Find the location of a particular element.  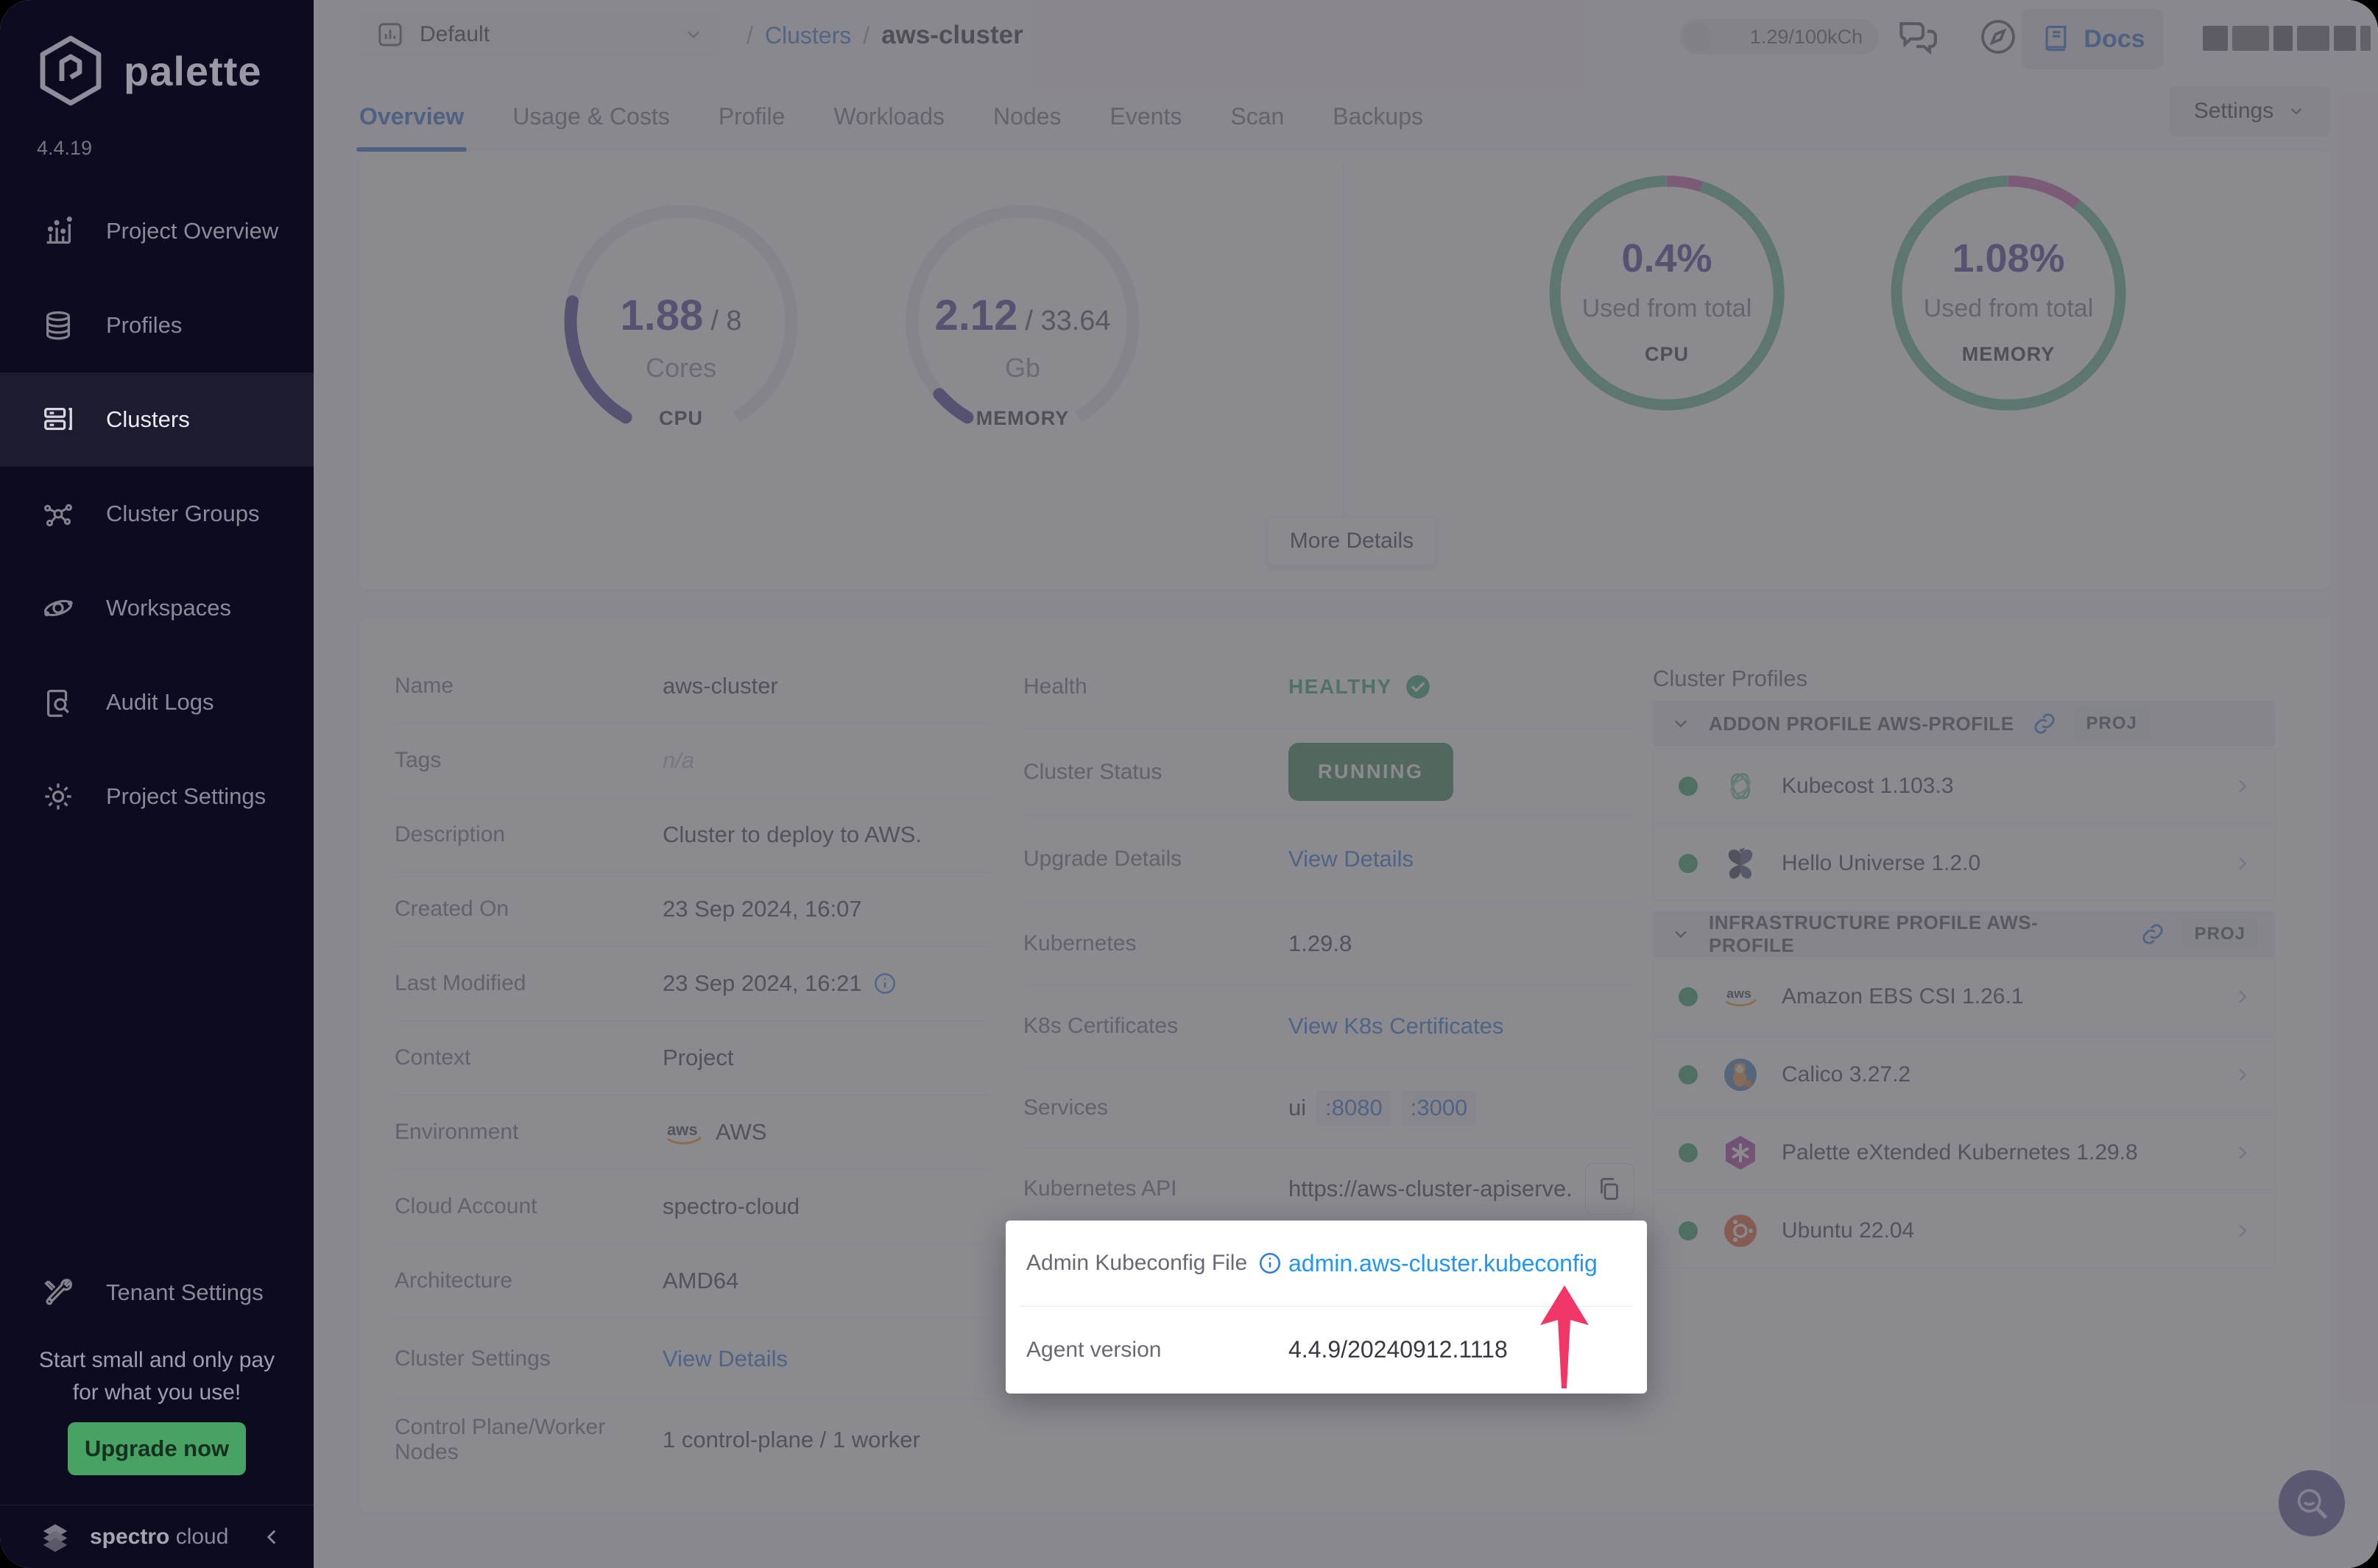

view-k8s-certificates-link: View K8s Certificates is located at coordinates (1395, 1026).